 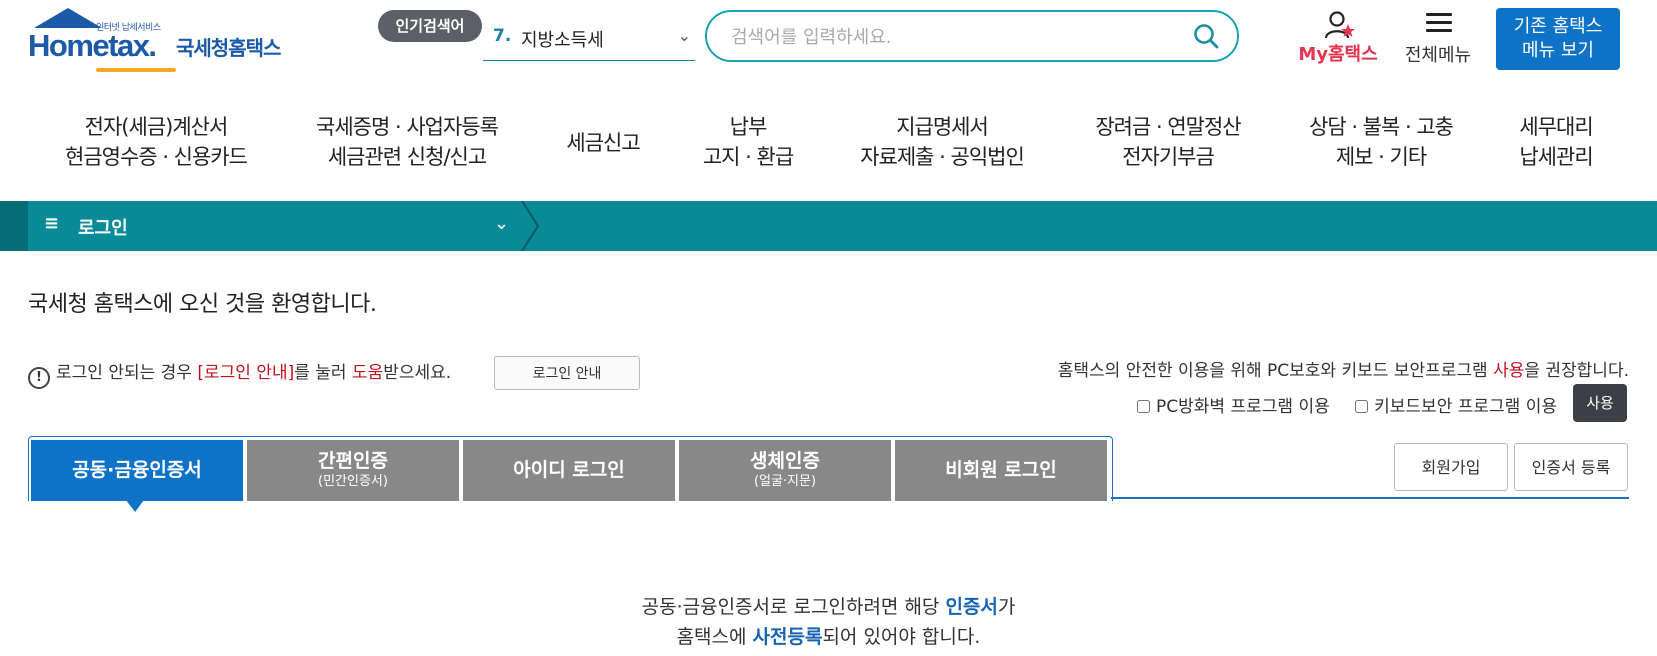 I want to click on nav-item-line1: 국세증명 · 사업자등록, so click(x=407, y=127).